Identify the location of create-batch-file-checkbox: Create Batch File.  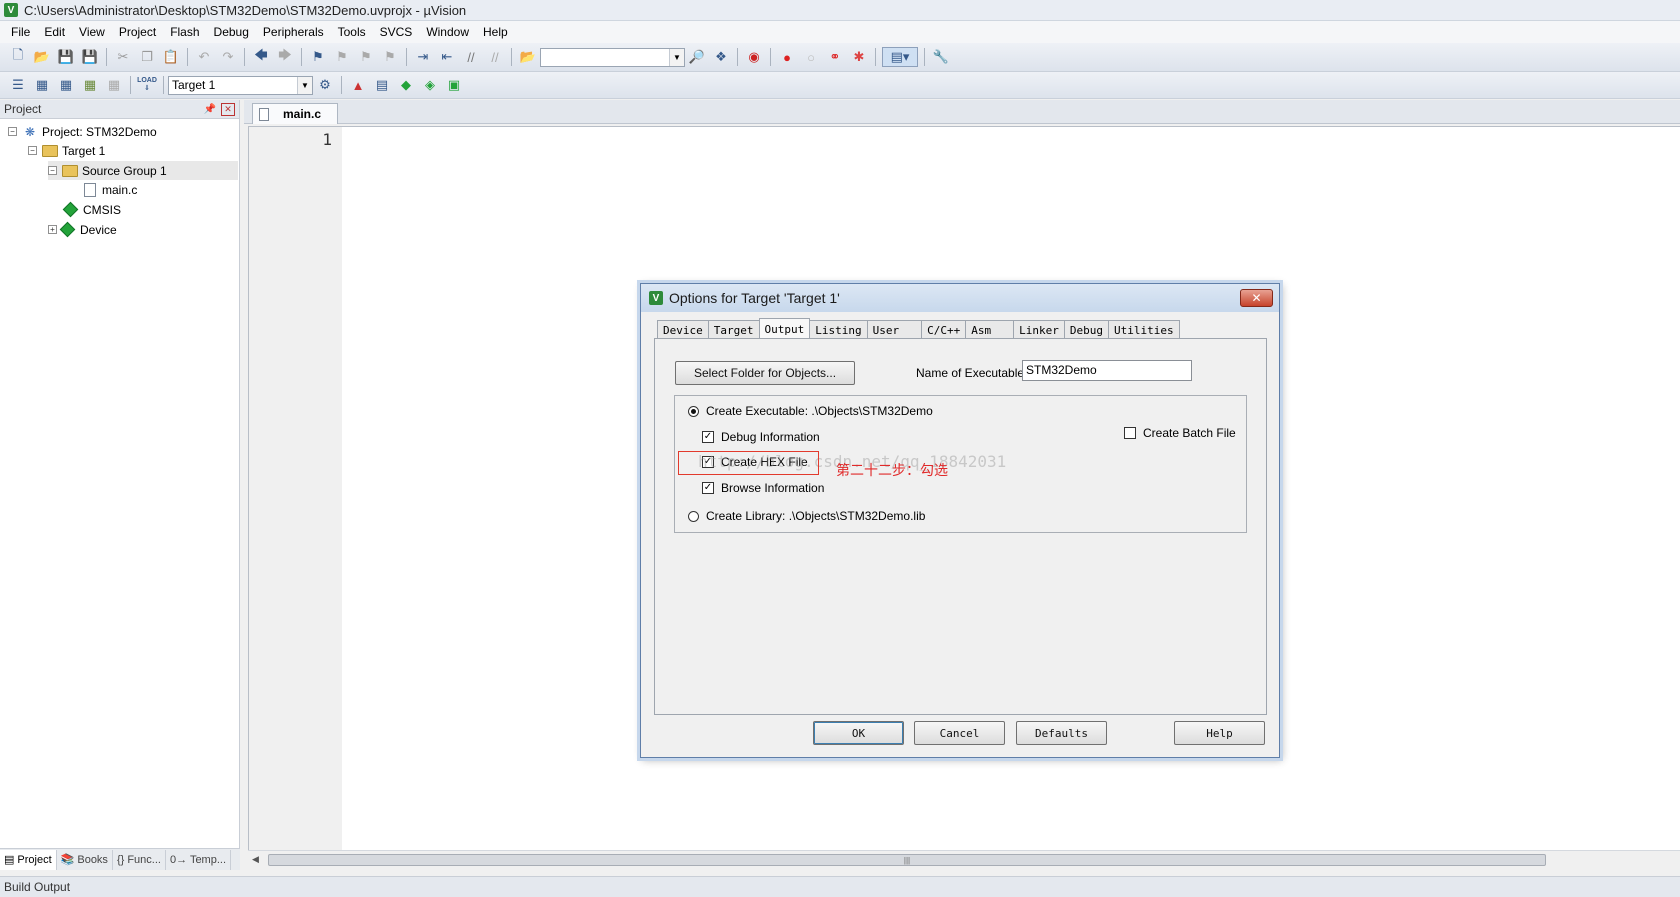
(1180, 433).